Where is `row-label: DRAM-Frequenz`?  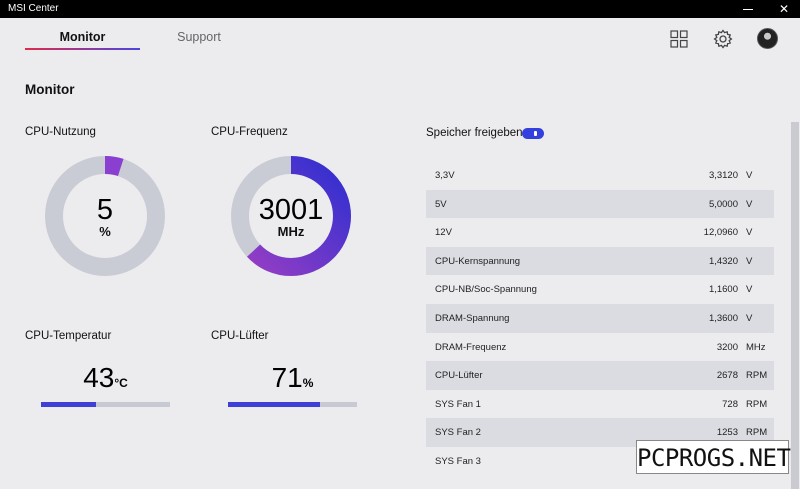
row-label: DRAM-Frequenz is located at coordinates (471, 347).